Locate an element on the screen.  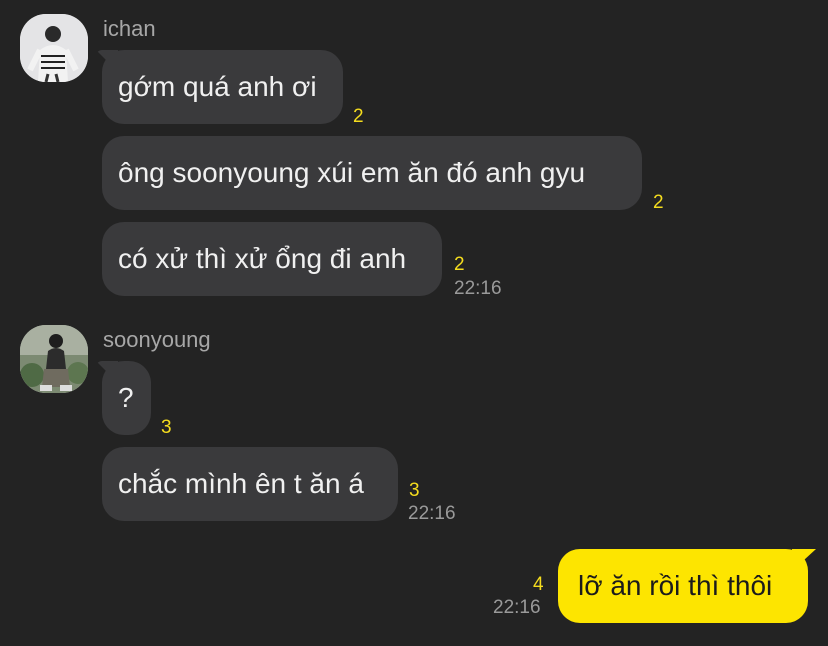
message-bubble: chắc mình ên t ăn á is located at coordinates (250, 484).